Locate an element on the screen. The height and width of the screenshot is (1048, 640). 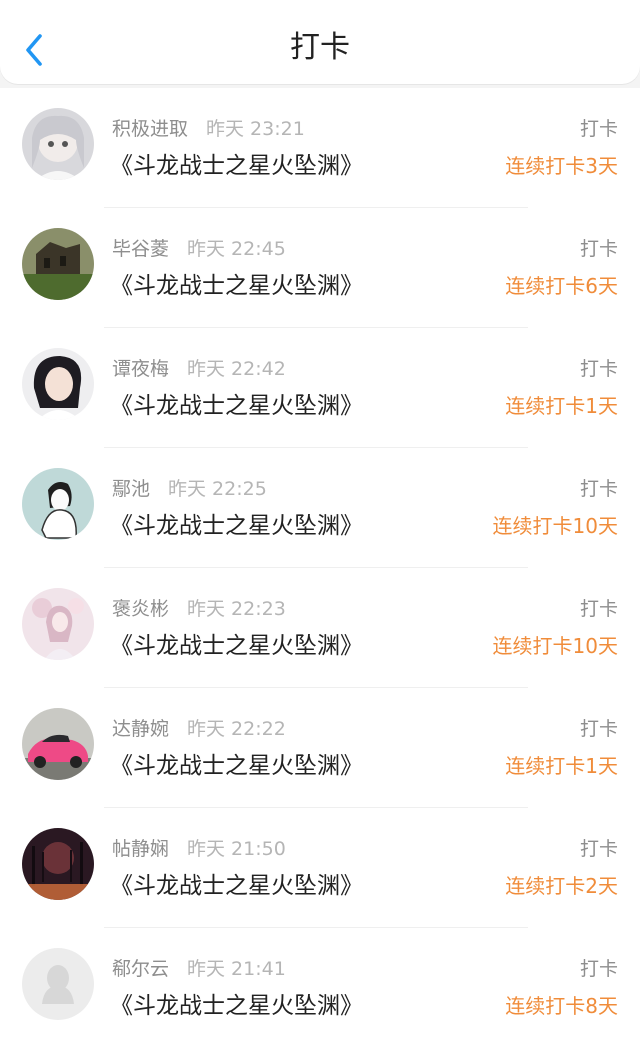
list-item: 积极进取 昨天 23:21 《斗龙战士之星火坠渊》 打卡 连续打卡3天 is located at coordinates (320, 148).